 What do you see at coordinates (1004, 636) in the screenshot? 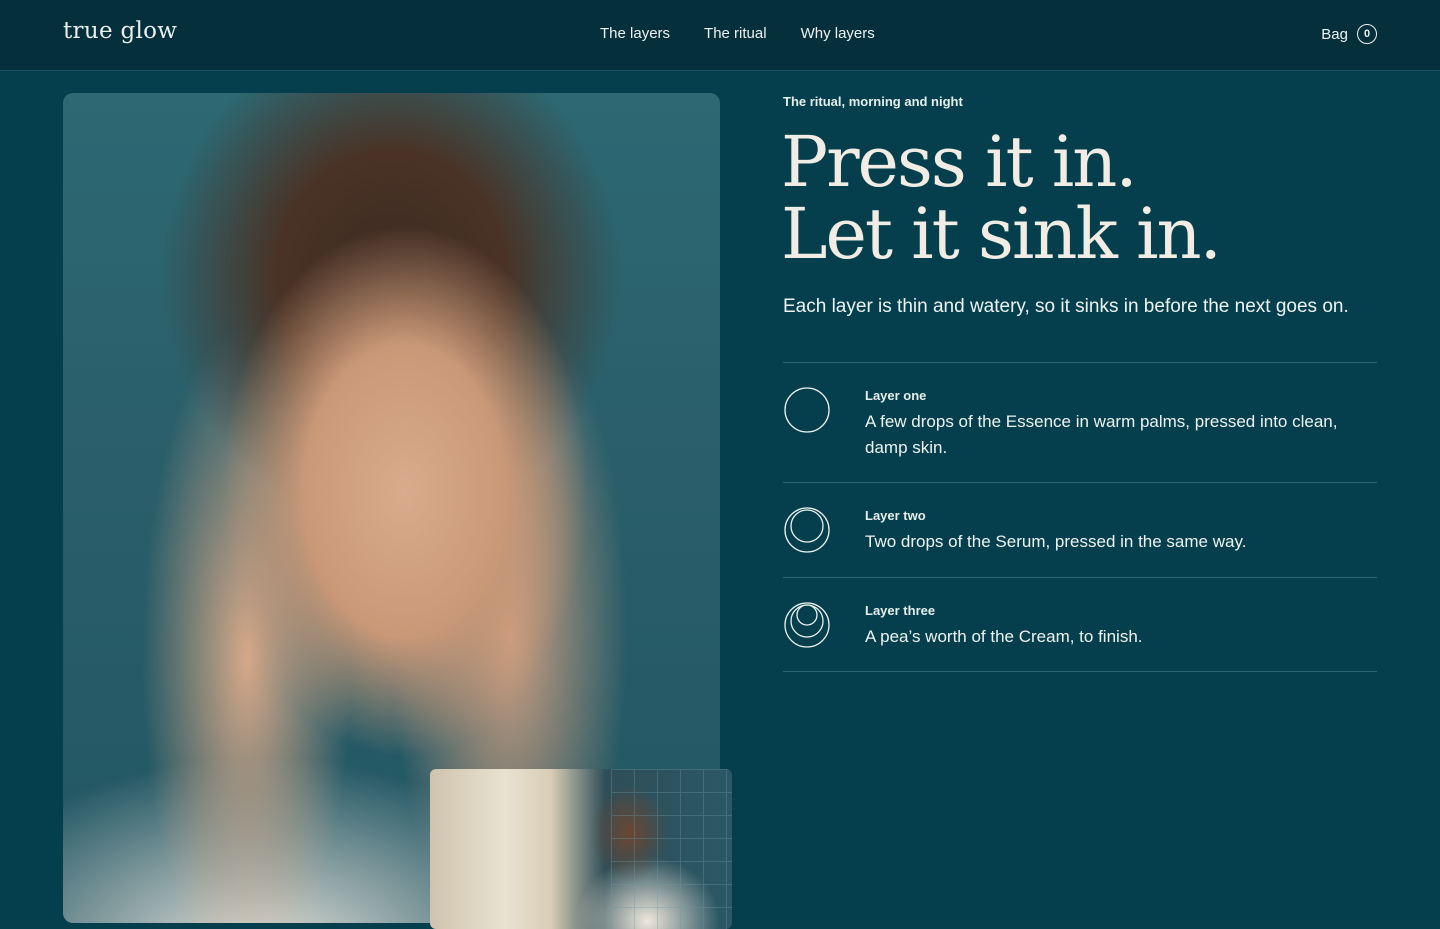
I see `layer-description: A pea’s worth of the Cream, to finish.` at bounding box center [1004, 636].